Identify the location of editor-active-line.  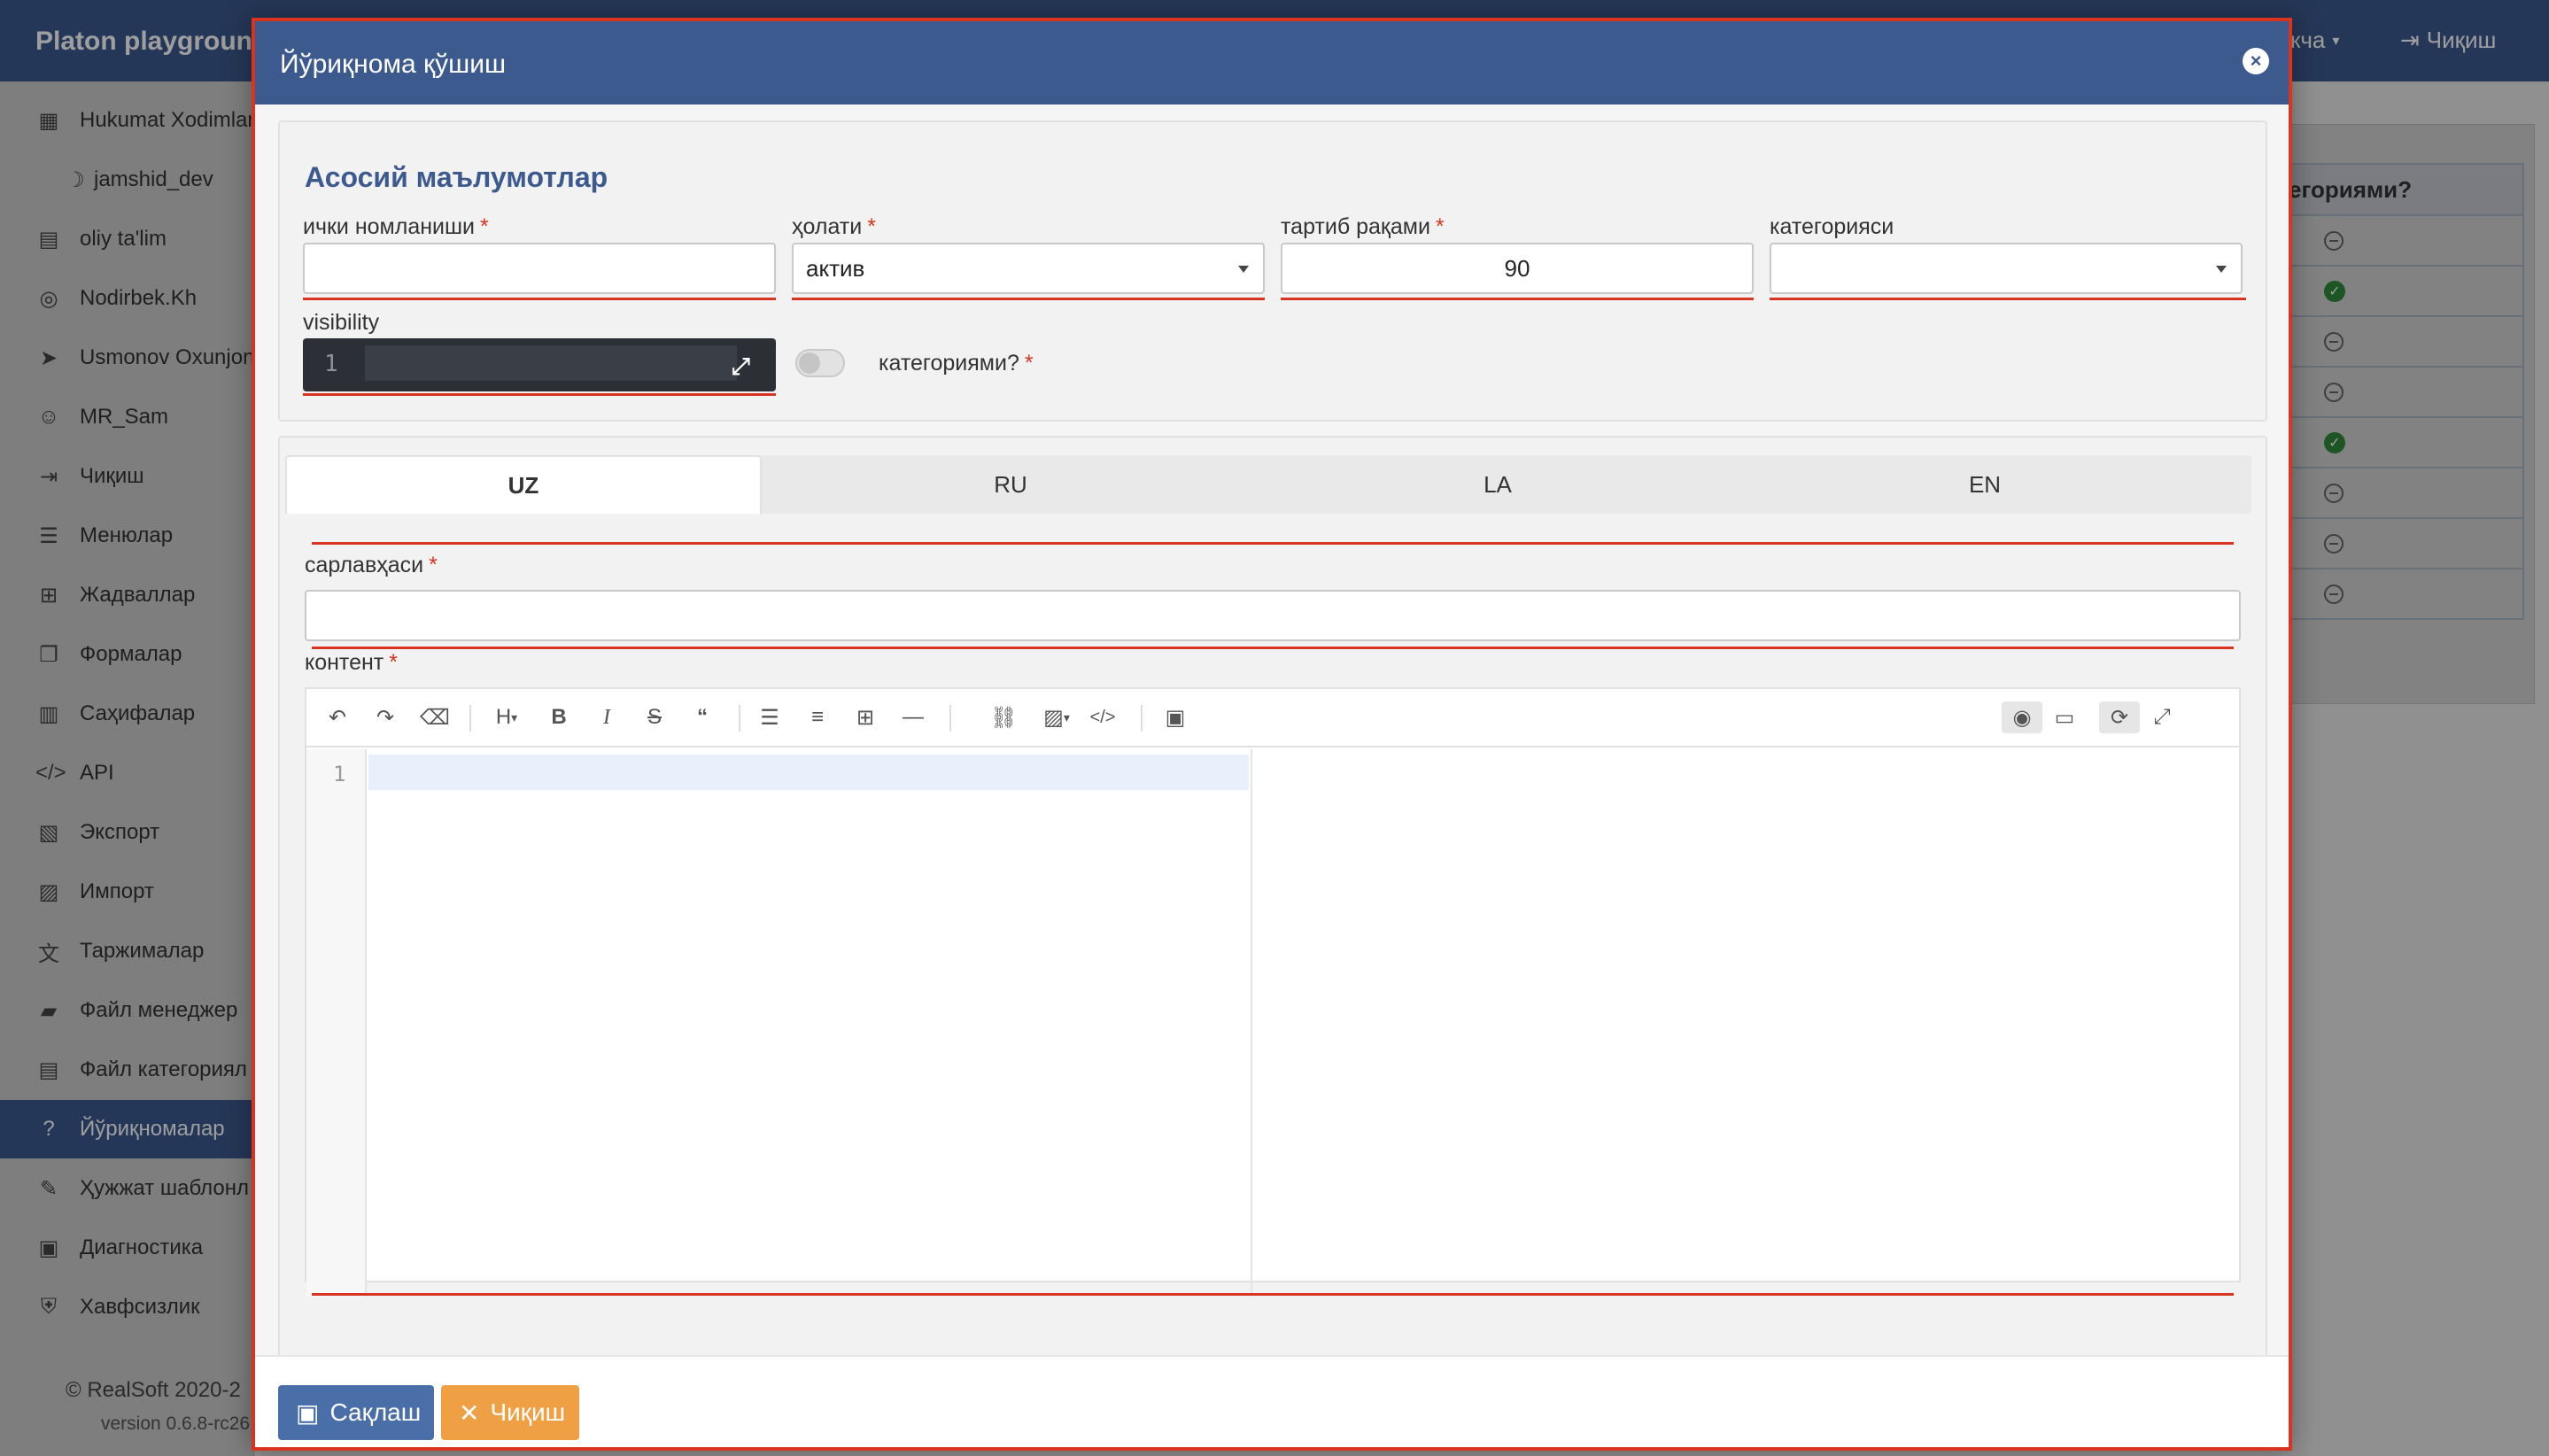
(808, 772).